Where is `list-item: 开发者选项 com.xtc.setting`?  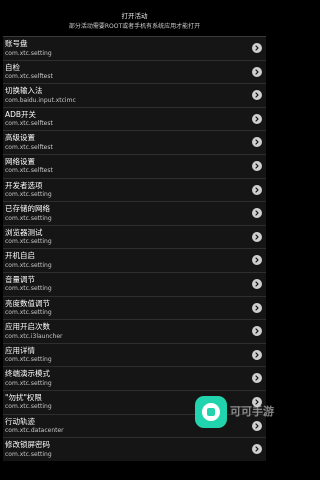
list-item: 开发者选项 com.xtc.setting is located at coordinates (134, 189).